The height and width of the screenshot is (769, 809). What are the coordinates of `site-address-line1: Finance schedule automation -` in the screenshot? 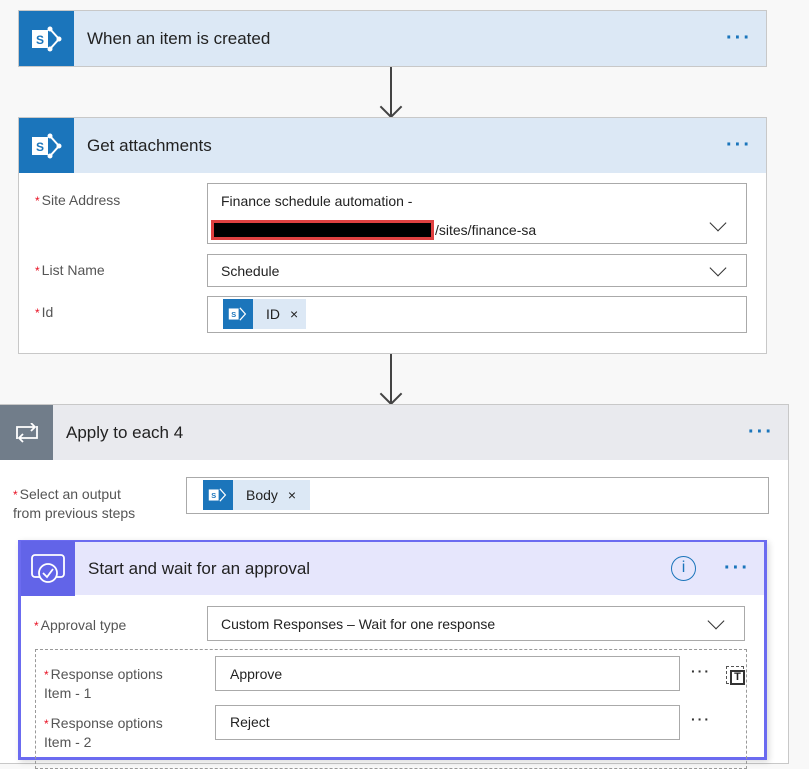 It's located at (317, 201).